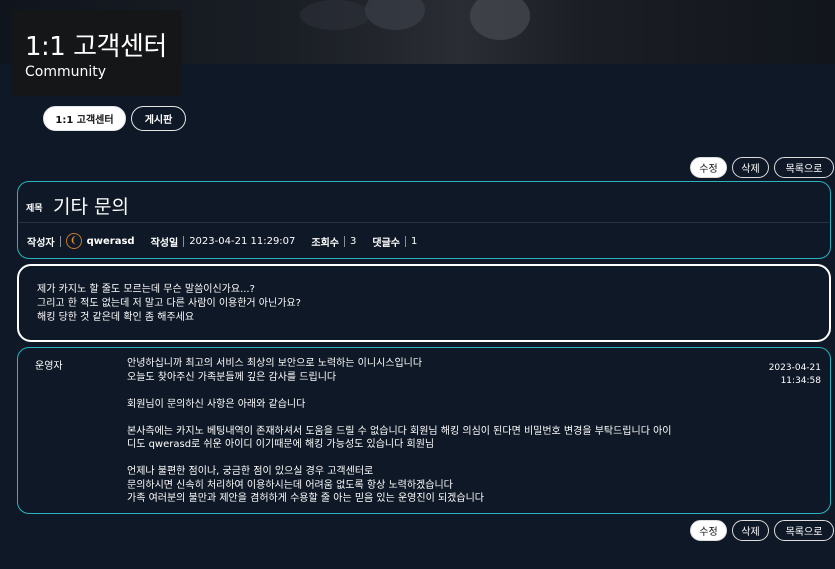 The width and height of the screenshot is (835, 569). I want to click on bottom-action-bar: 수정 삭제 목록으로, so click(762, 530).